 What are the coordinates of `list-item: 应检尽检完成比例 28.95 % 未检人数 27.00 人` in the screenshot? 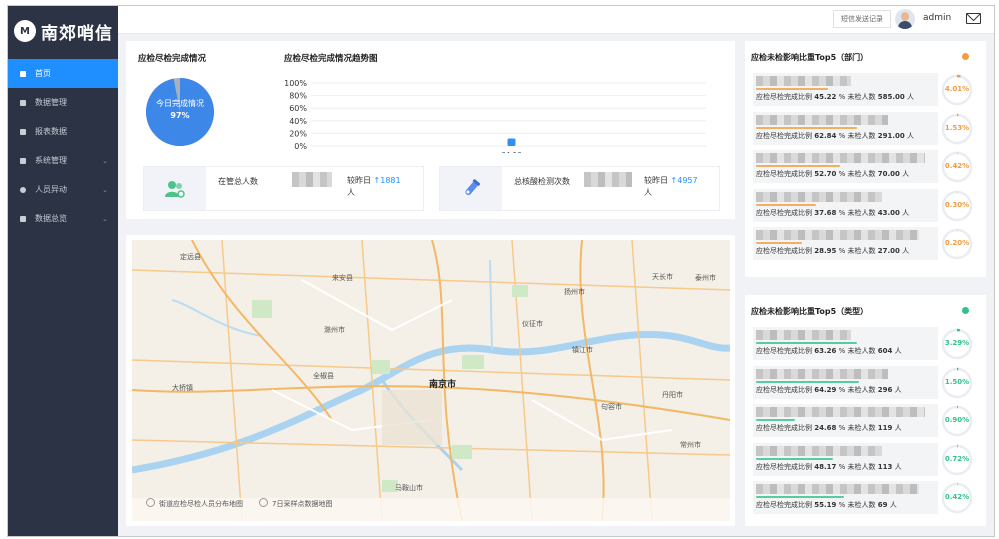 It's located at (845, 243).